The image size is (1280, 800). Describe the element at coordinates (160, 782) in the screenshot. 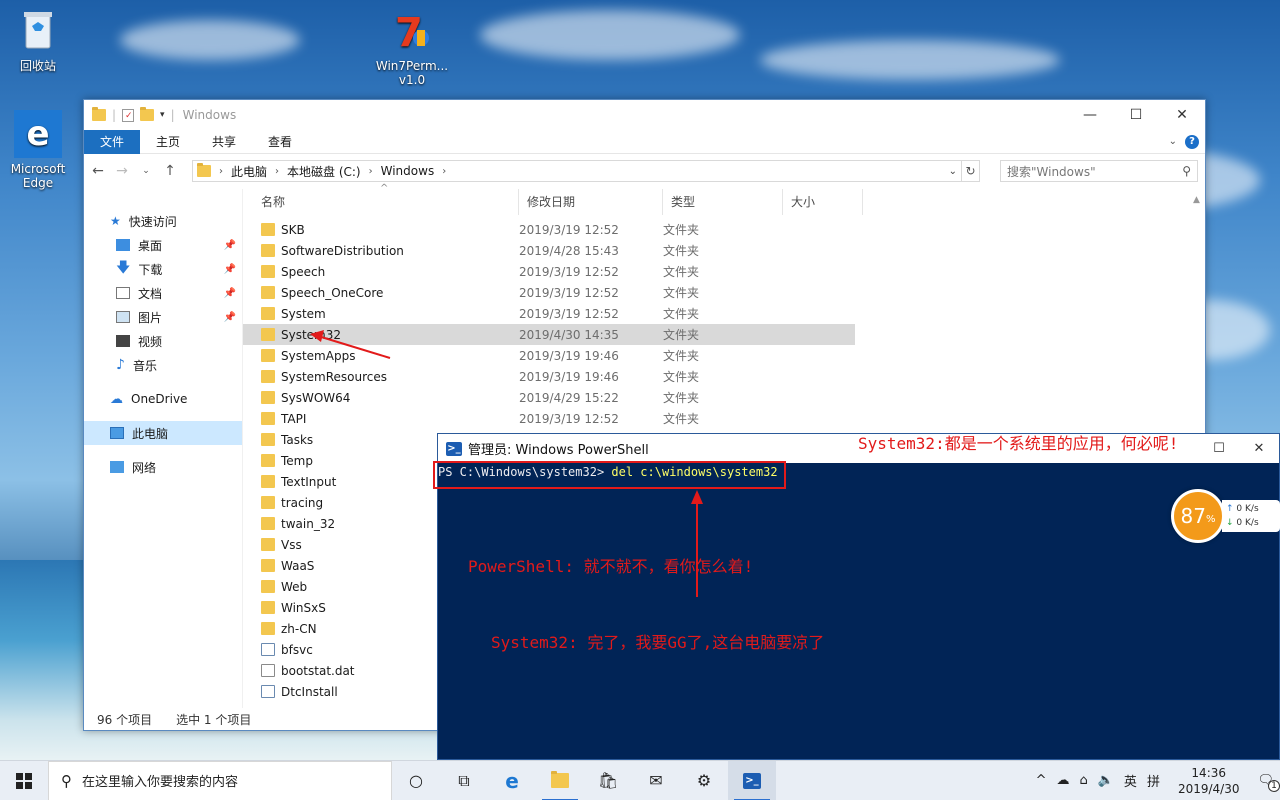

I see `taskbar-search-placeholder: 在这里输入你要搜索的内容` at that location.